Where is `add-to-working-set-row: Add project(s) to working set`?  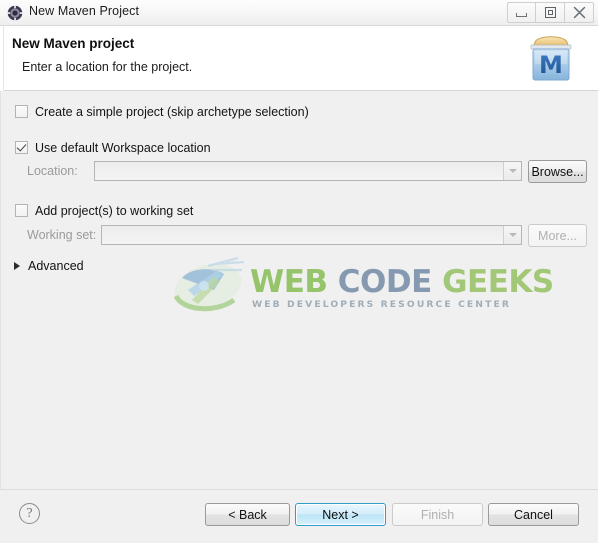 add-to-working-set-row: Add project(s) to working set is located at coordinates (104, 211).